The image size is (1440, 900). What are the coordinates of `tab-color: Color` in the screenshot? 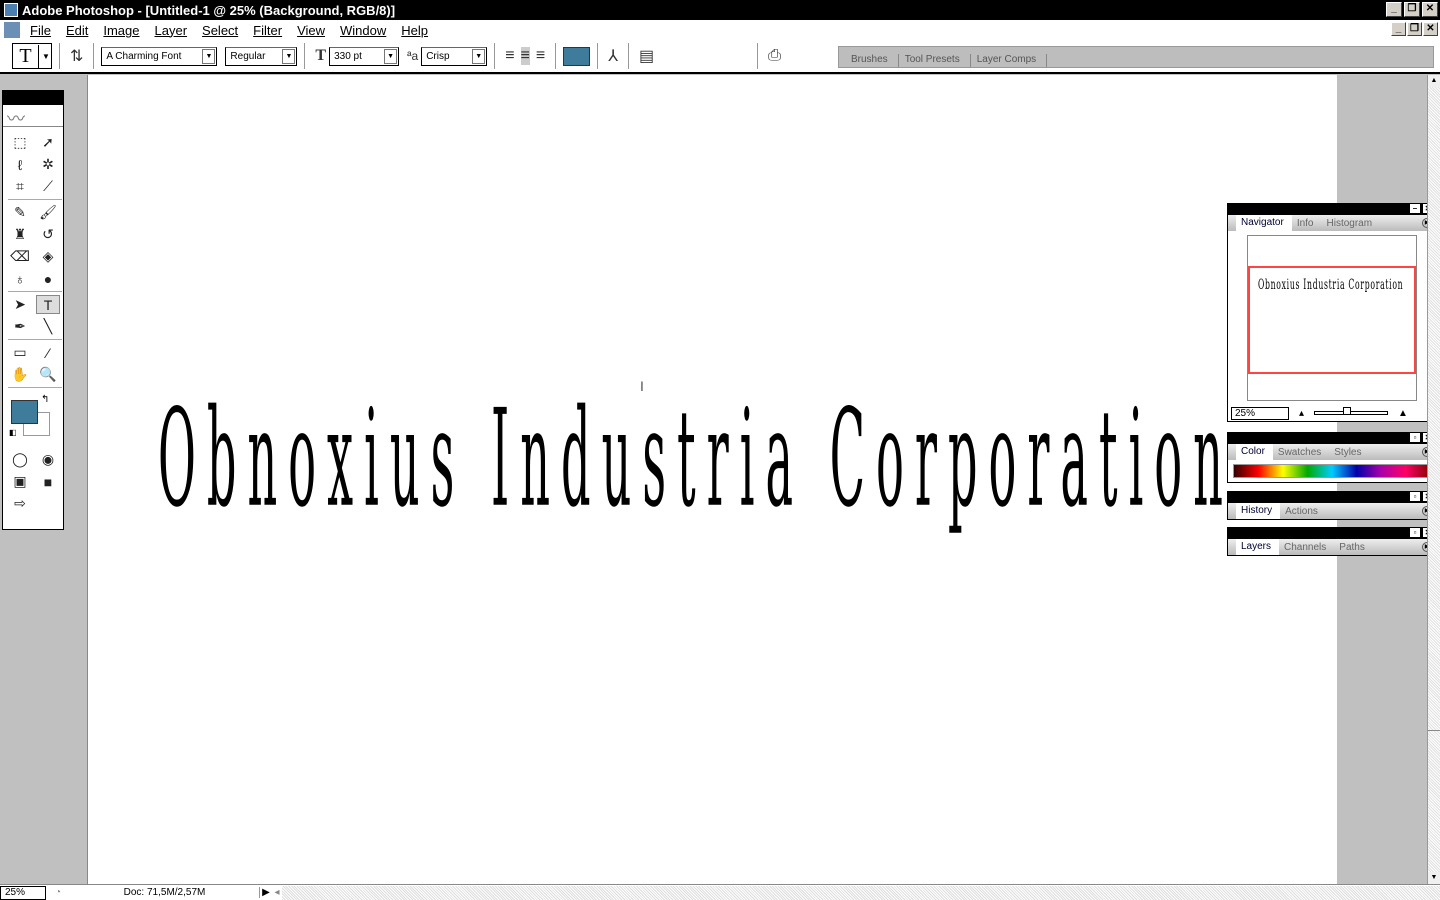 It's located at (1254, 452).